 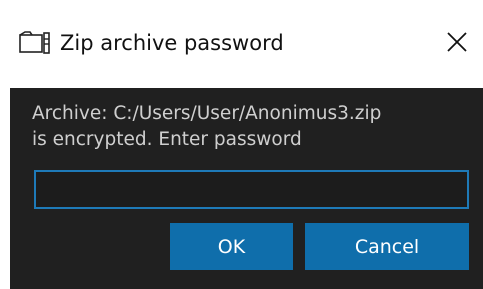 What do you see at coordinates (231, 246) in the screenshot?
I see `ok-button: OK` at bounding box center [231, 246].